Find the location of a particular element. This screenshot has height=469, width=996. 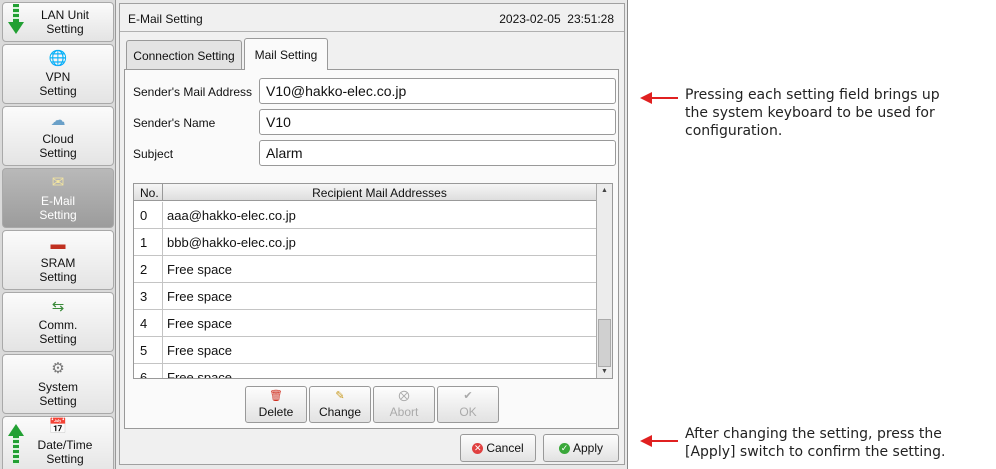

sidebar-item-system: ⚙ System Setting is located at coordinates (58, 384).